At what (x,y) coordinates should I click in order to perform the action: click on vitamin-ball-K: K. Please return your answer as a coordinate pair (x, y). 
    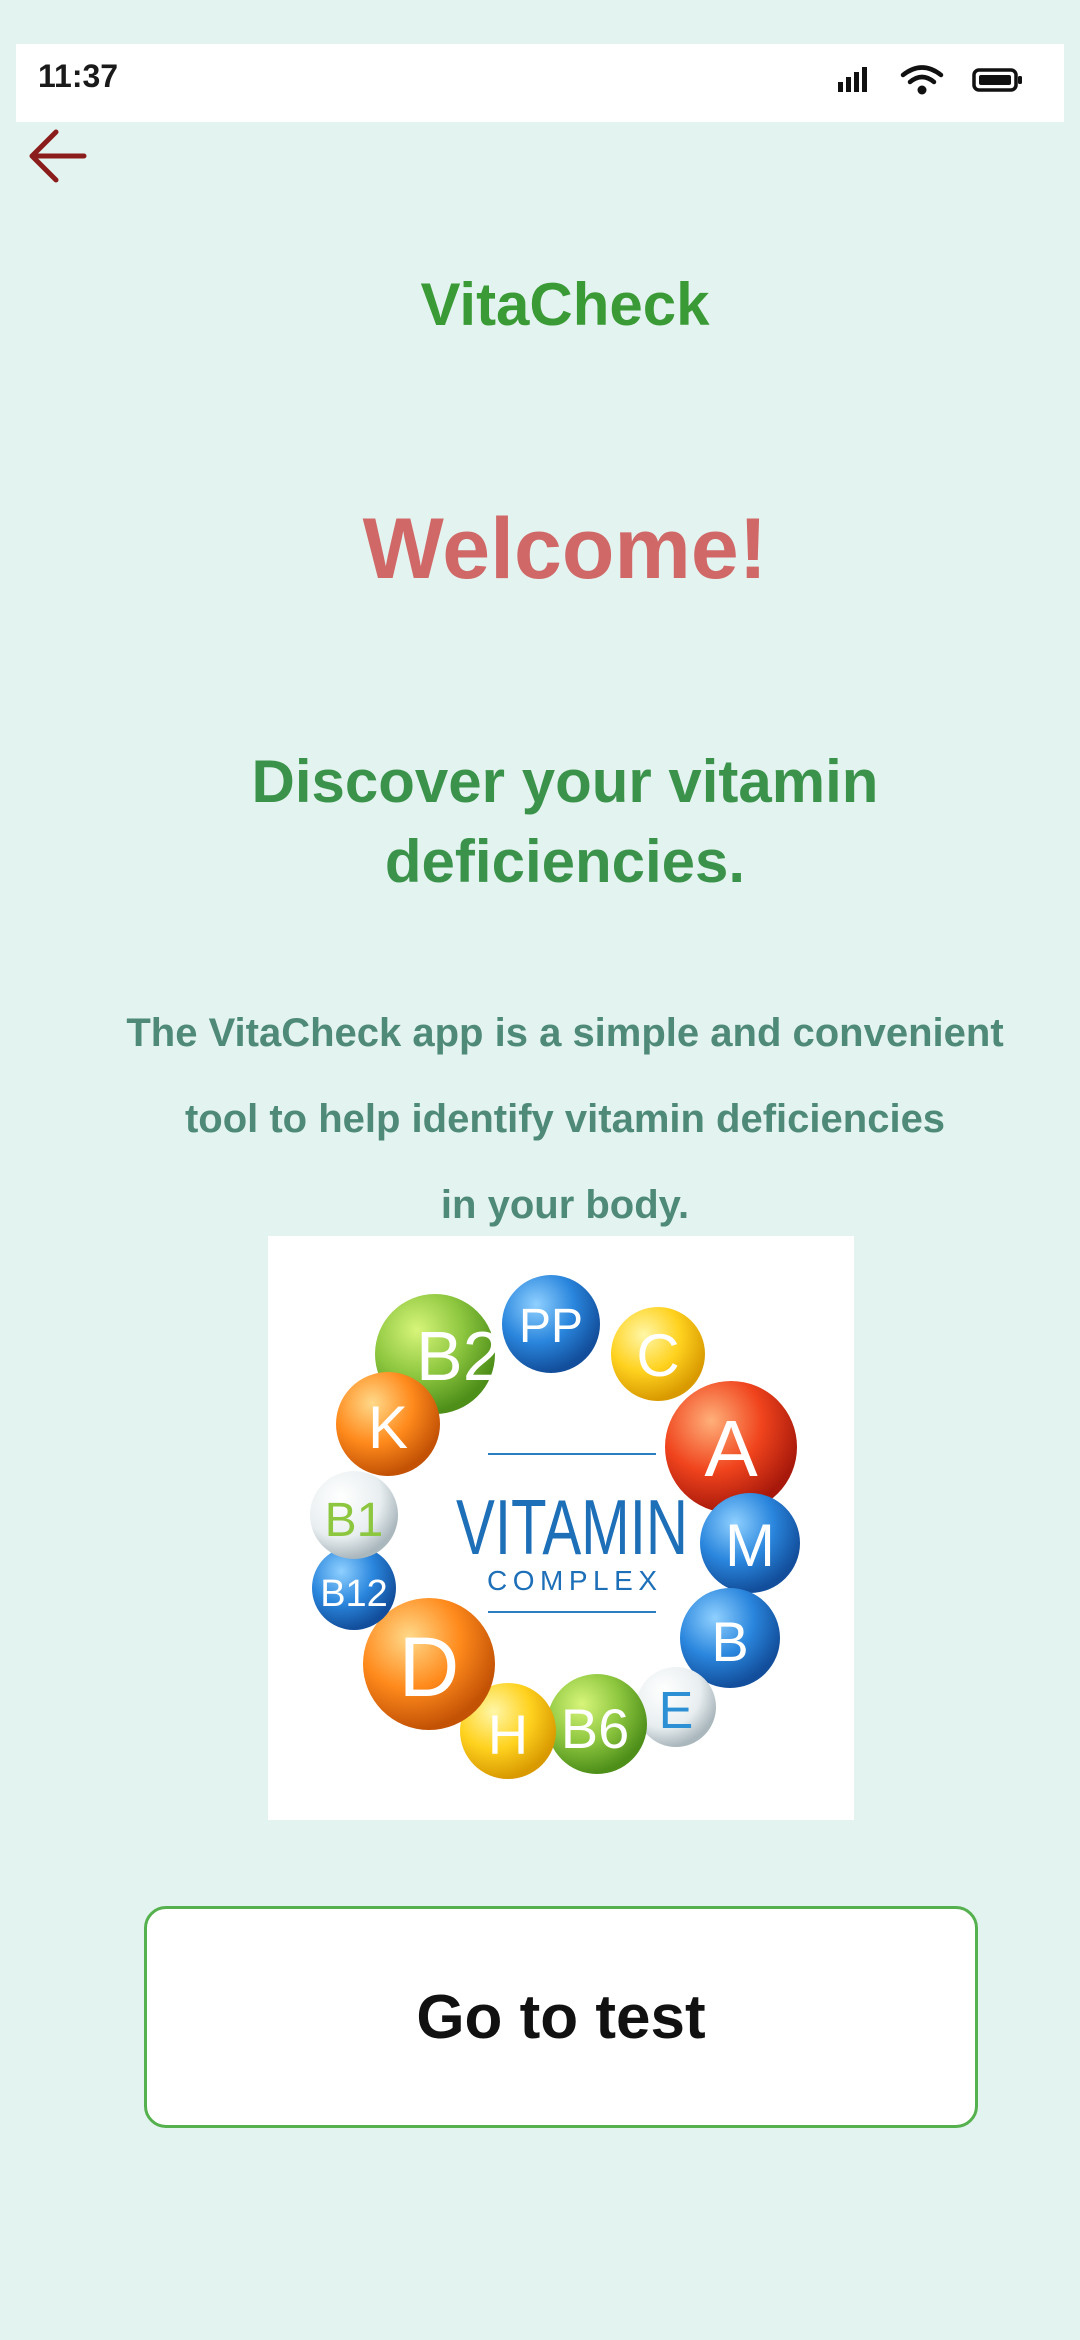
    Looking at the image, I should click on (388, 1424).